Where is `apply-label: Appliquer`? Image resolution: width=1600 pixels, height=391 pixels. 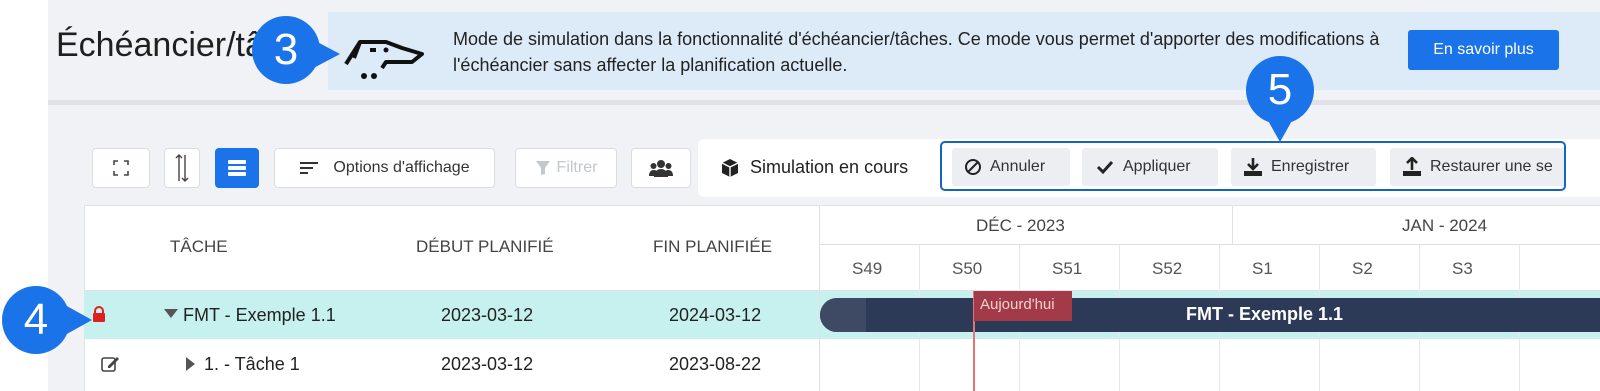
apply-label: Appliquer is located at coordinates (1157, 166).